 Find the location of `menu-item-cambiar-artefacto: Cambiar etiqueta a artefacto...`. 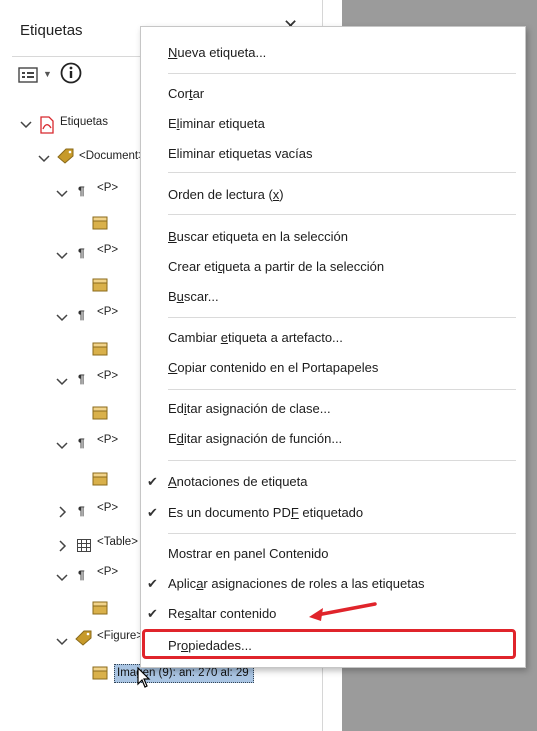

menu-item-cambiar-artefacto: Cambiar etiqueta a artefacto... is located at coordinates (255, 337).